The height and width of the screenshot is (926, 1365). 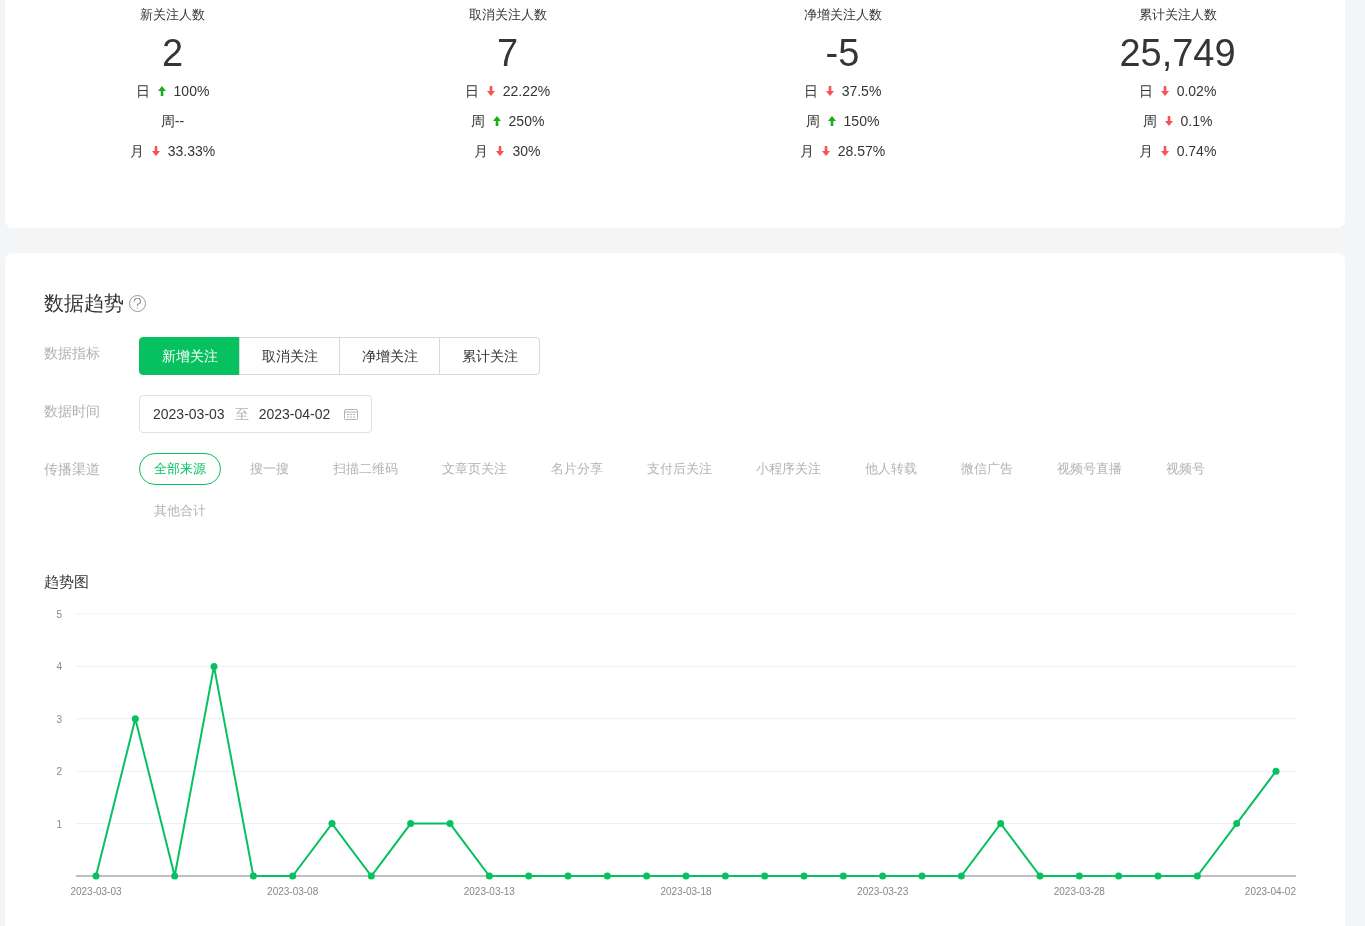 I want to click on stat-value: 25,749, so click(x=1177, y=53).